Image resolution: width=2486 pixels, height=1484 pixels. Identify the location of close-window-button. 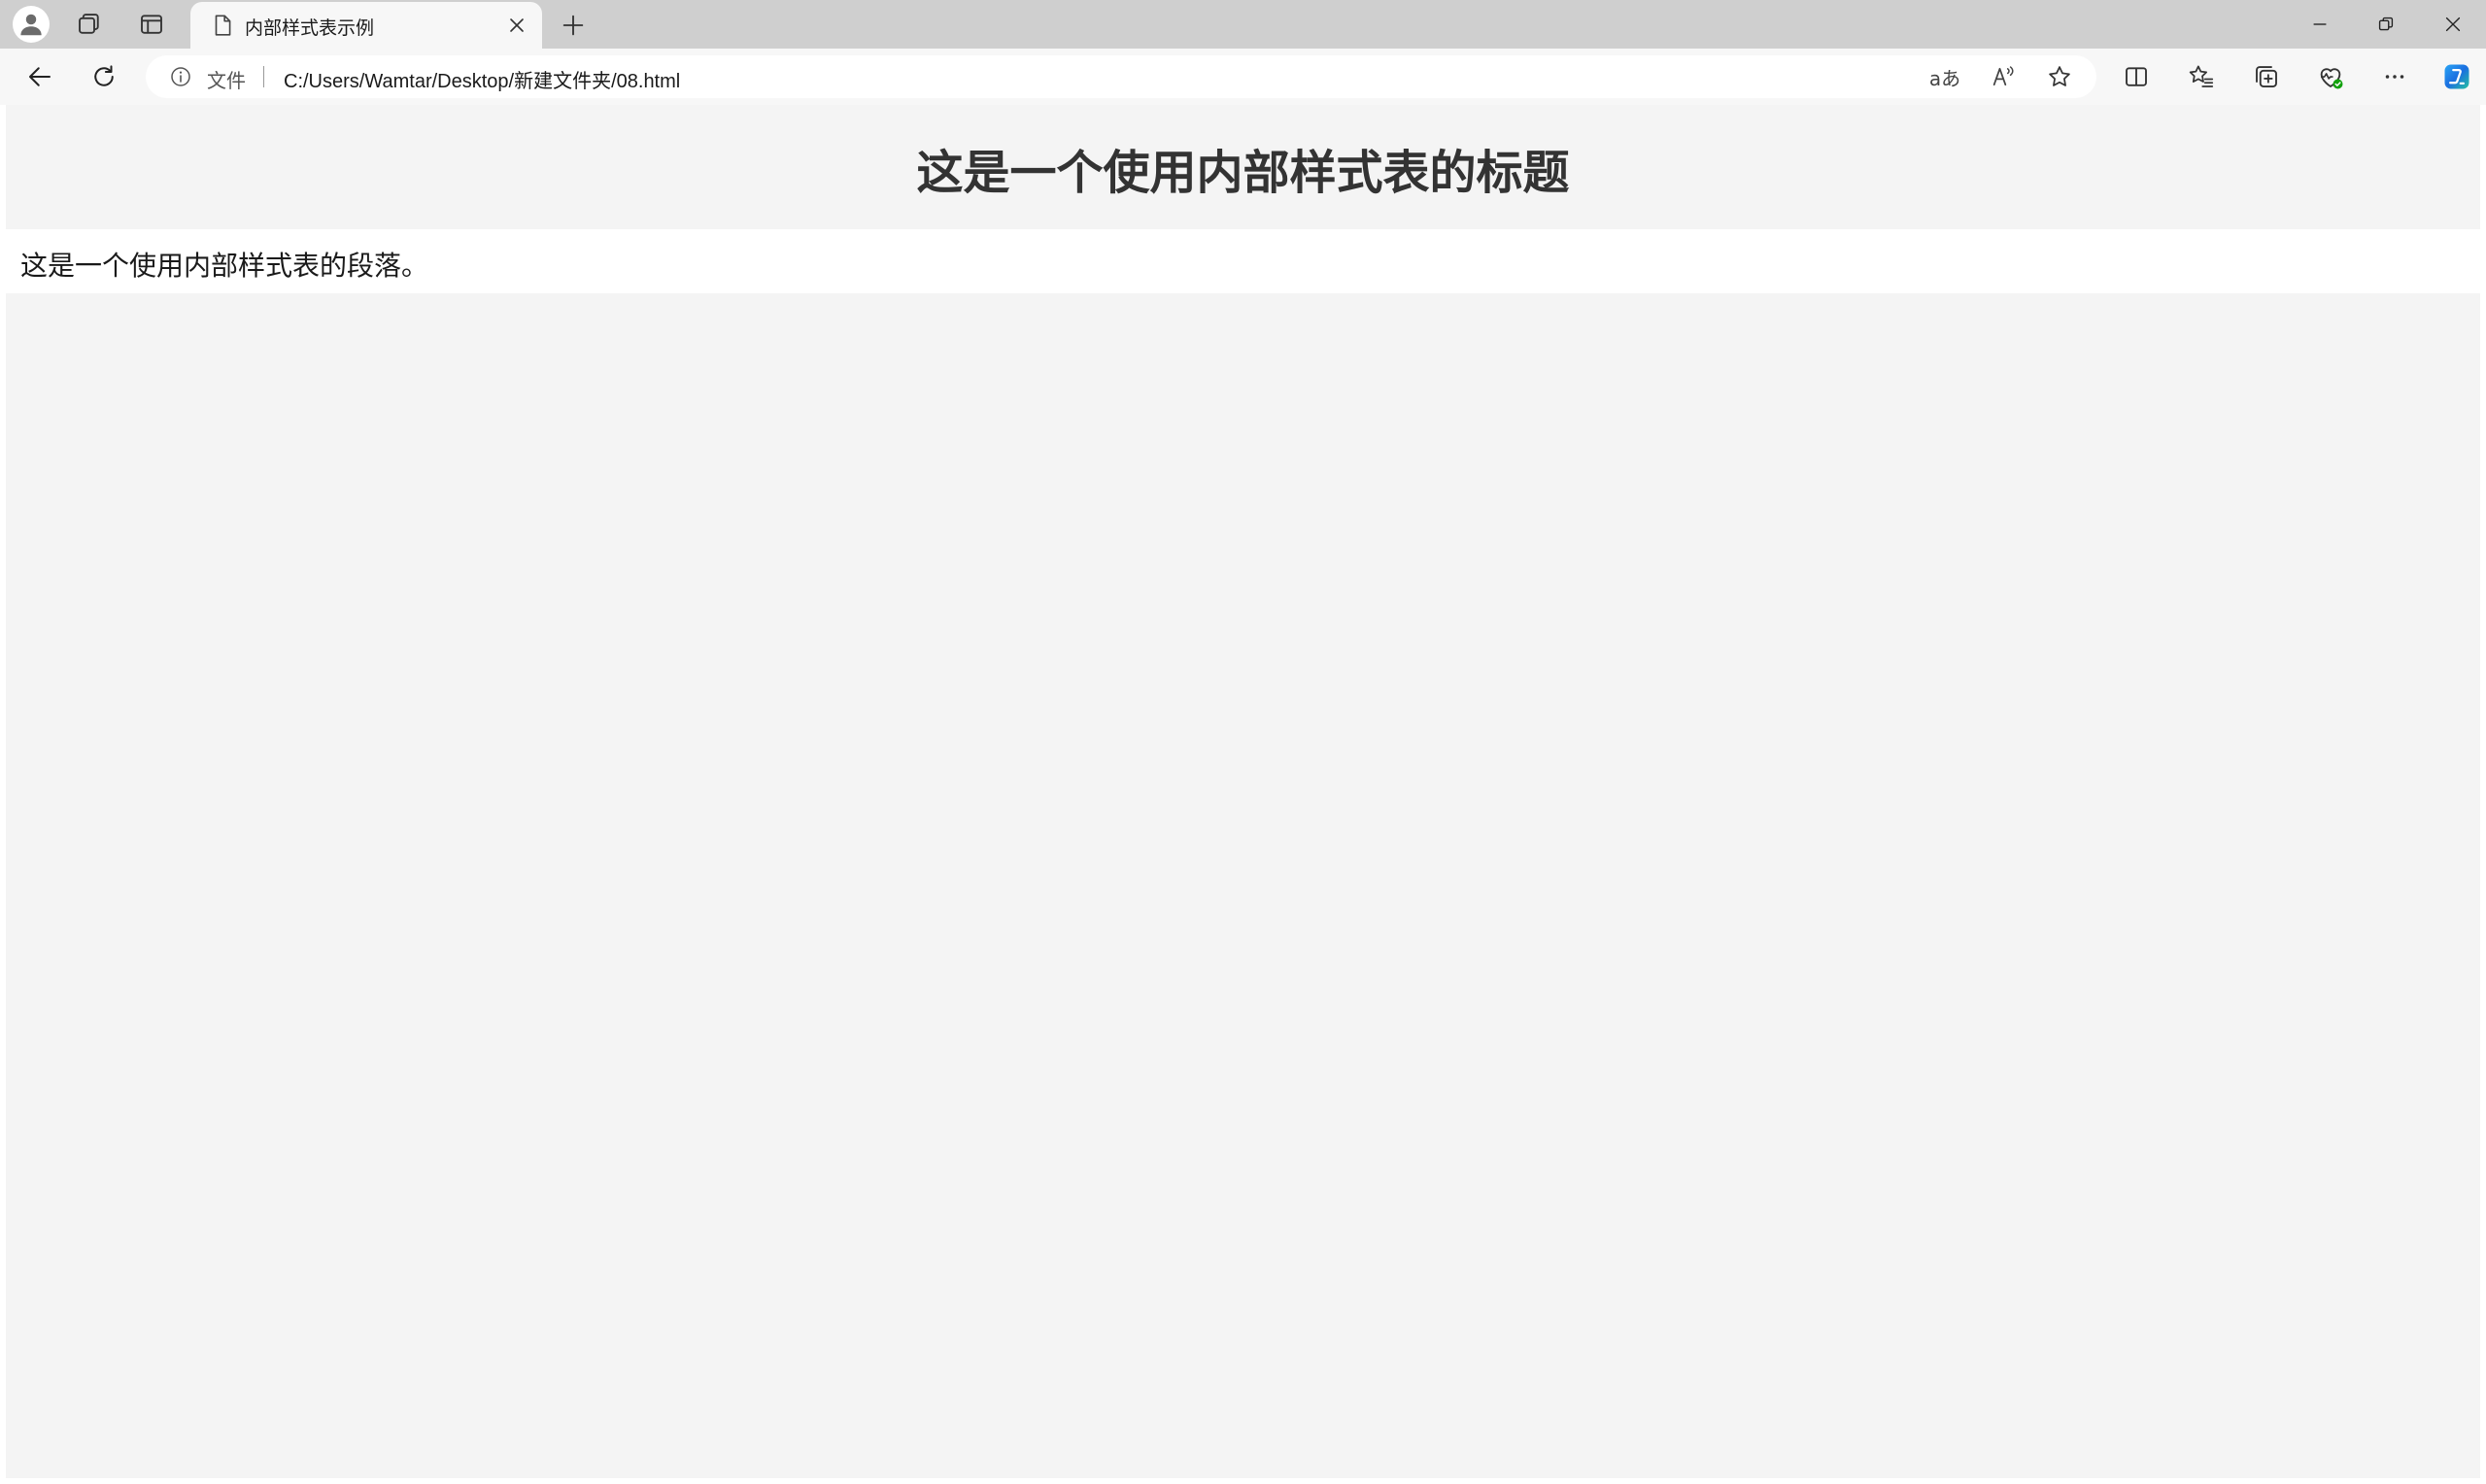
(2452, 24).